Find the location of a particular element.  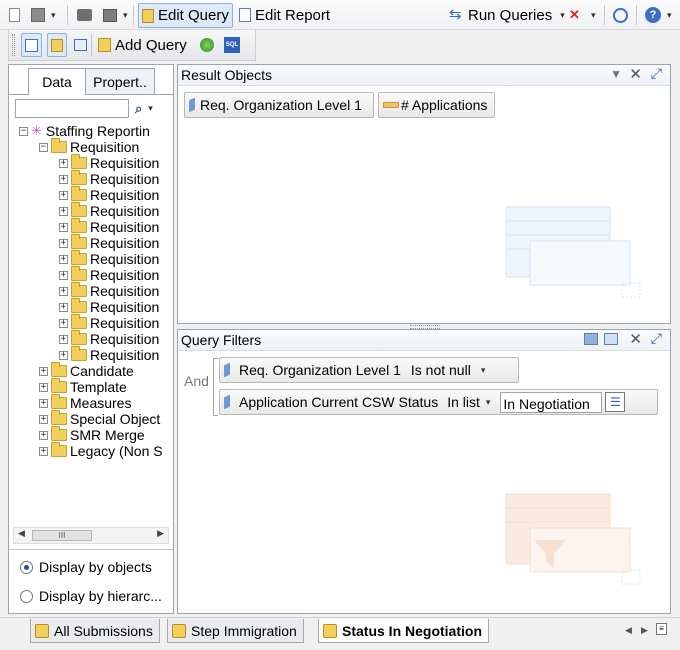

tree-folder: + Template is located at coordinates (83, 386).